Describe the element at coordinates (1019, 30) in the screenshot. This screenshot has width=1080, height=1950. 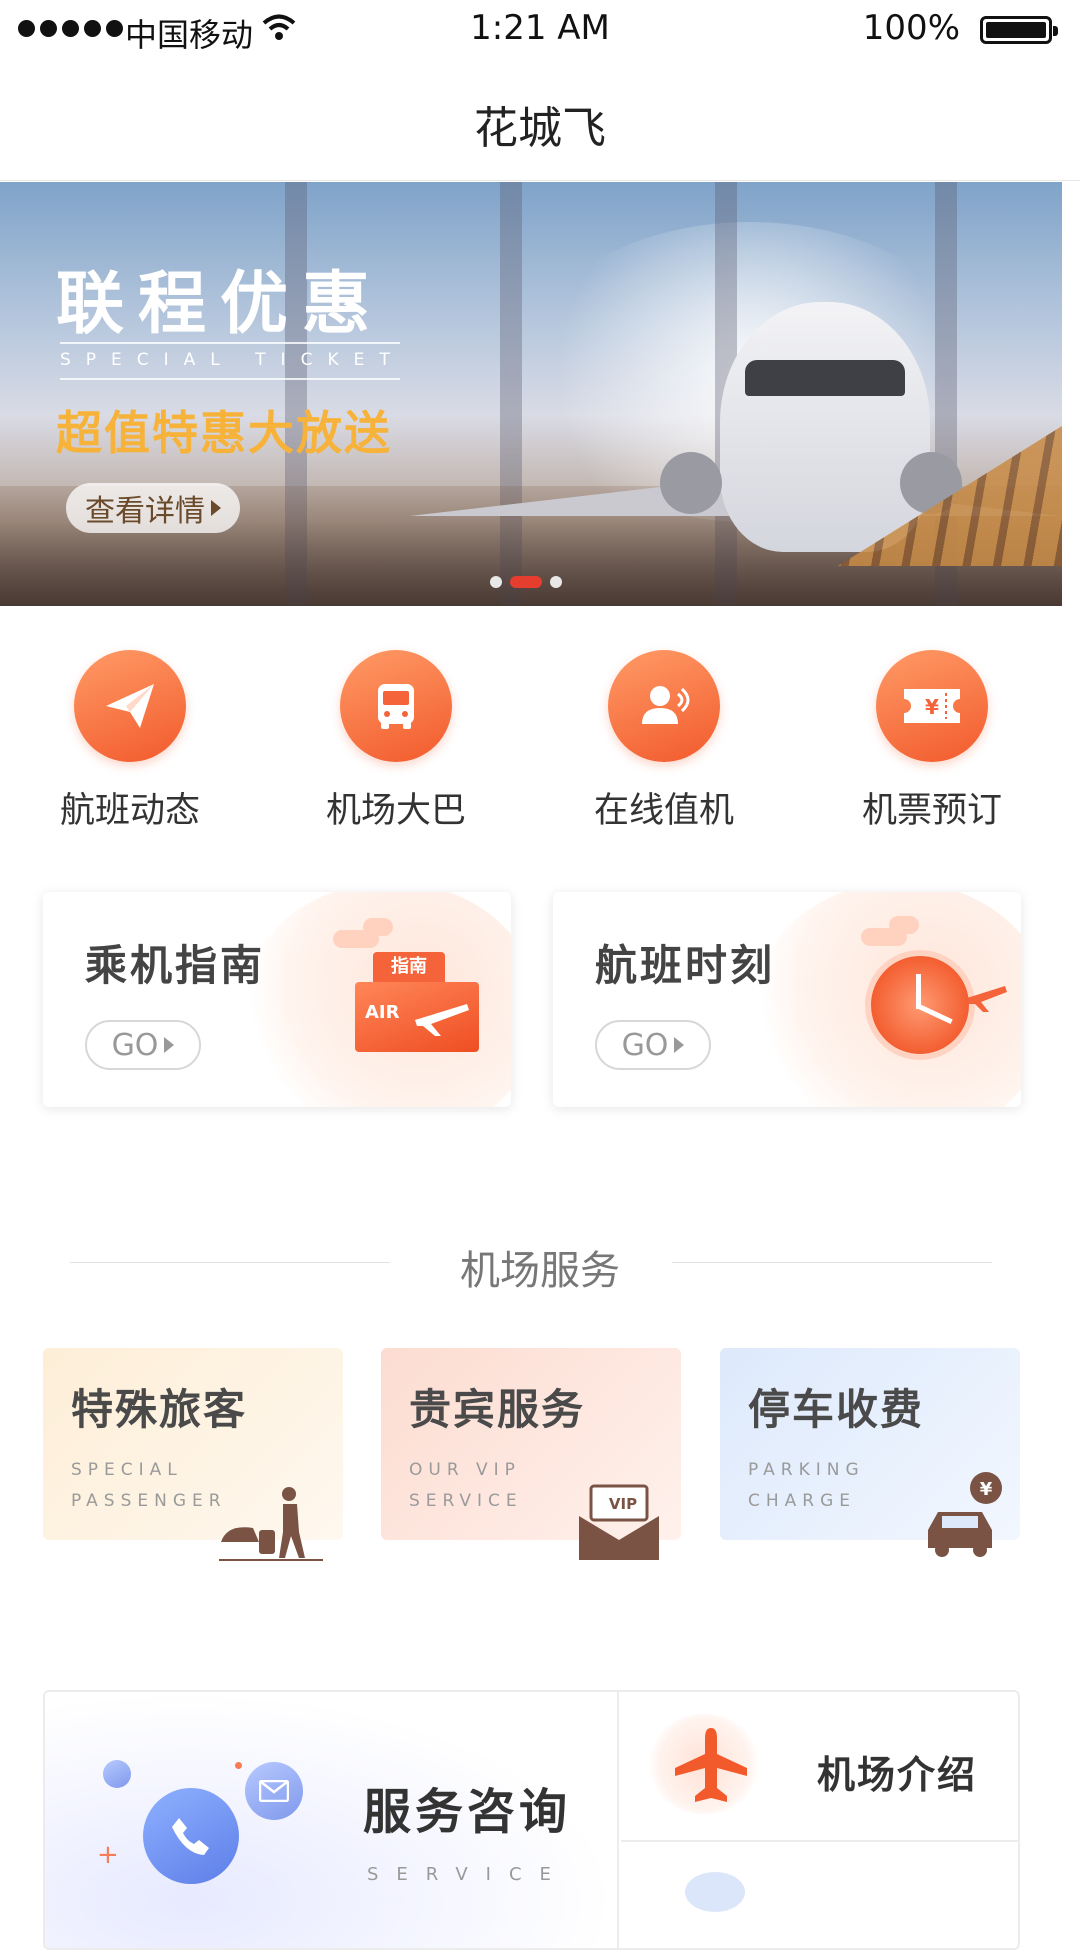
I see `battery-icon` at that location.